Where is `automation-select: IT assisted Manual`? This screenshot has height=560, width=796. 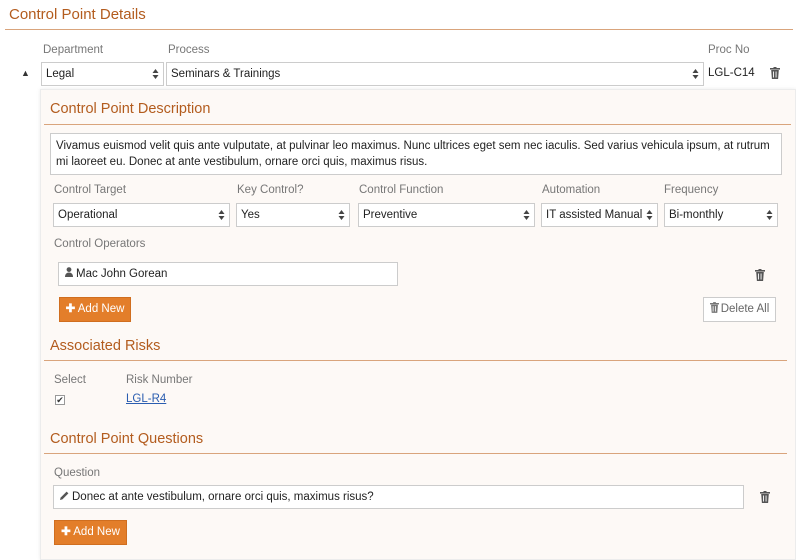 automation-select: IT assisted Manual is located at coordinates (599, 215).